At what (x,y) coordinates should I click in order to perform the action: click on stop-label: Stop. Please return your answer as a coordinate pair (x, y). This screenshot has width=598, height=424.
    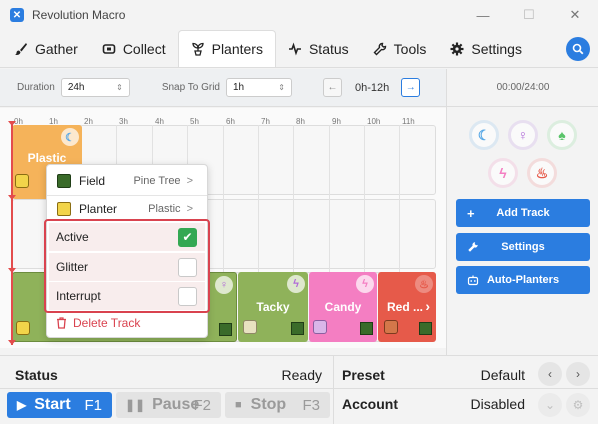
    Looking at the image, I should click on (268, 404).